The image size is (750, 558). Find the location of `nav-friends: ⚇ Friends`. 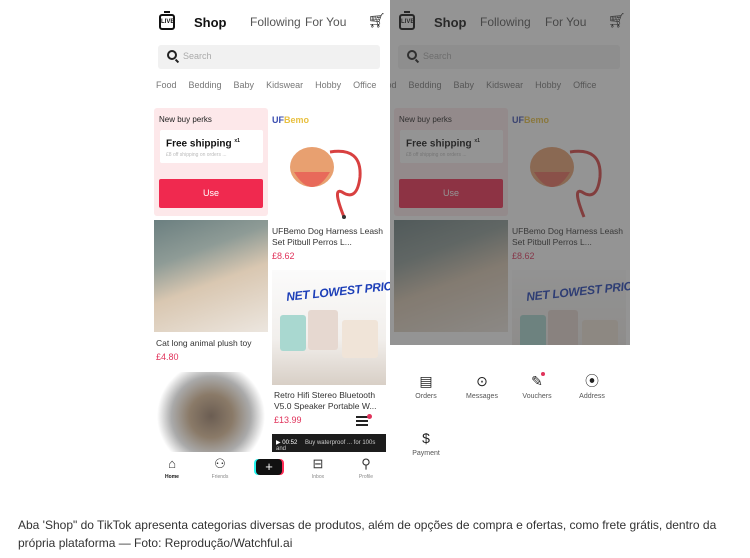

nav-friends: ⚇ Friends is located at coordinates (220, 468).